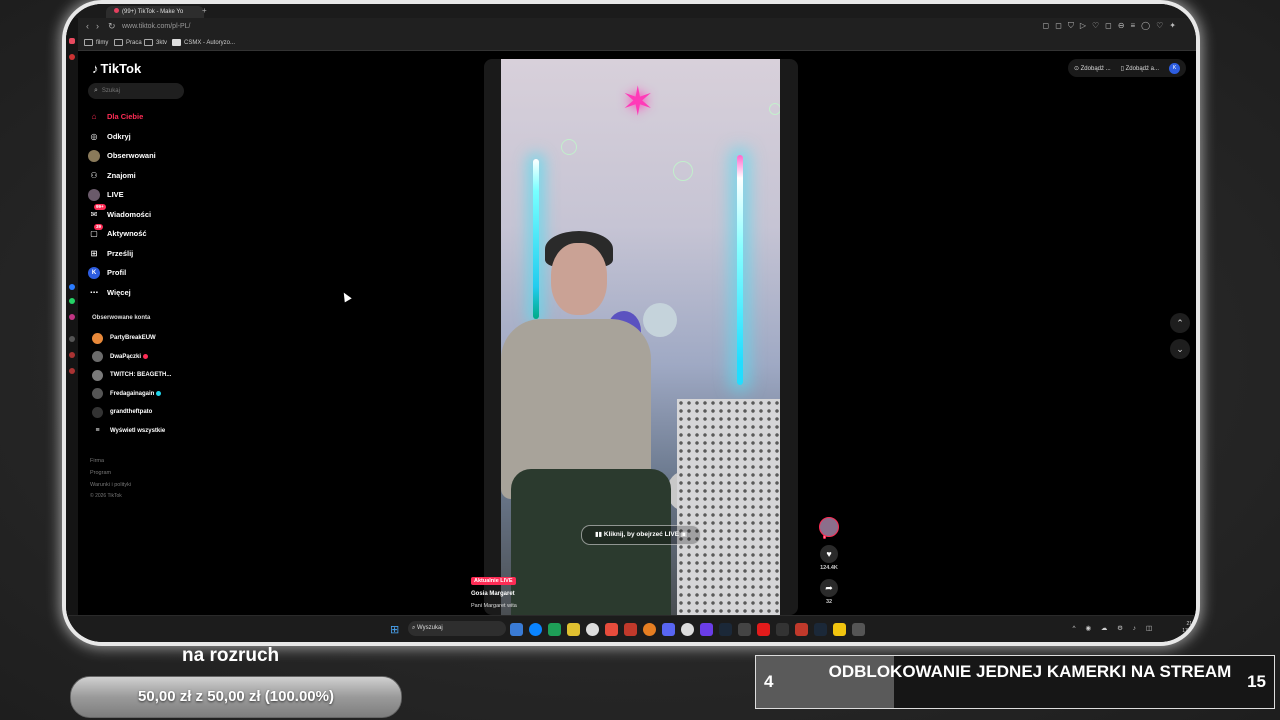 Image resolution: width=1280 pixels, height=720 pixels. Describe the element at coordinates (155, 42) in the screenshot. I see `bookmark-3ktv: 3ktv` at that location.